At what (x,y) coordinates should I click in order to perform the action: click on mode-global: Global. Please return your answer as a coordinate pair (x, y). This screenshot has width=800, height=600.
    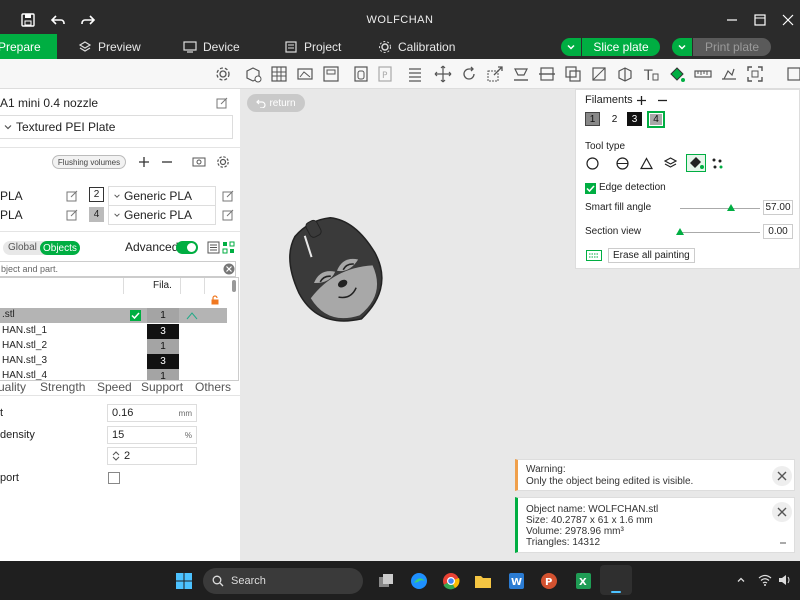
    Looking at the image, I should click on (22, 247).